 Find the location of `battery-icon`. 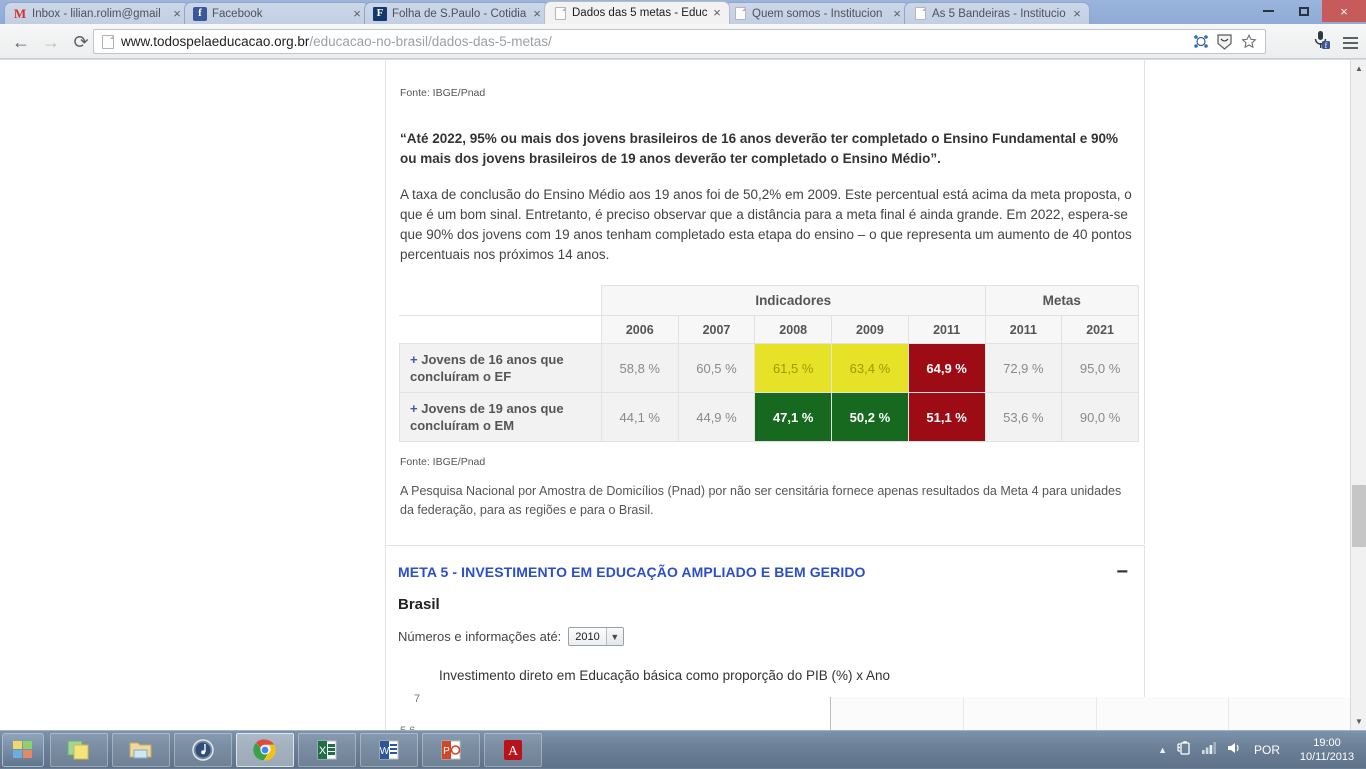

battery-icon is located at coordinates (1184, 750).